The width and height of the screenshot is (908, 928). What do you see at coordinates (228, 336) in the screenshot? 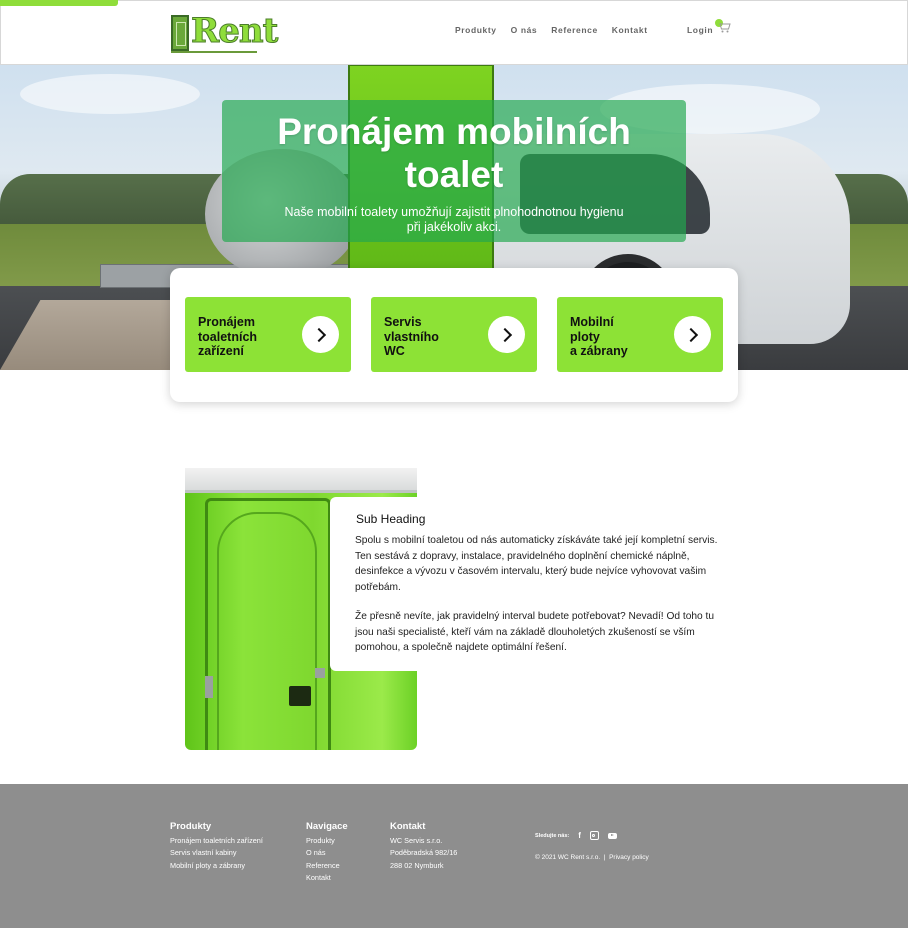
I see `service-label-line: toaletních` at bounding box center [228, 336].